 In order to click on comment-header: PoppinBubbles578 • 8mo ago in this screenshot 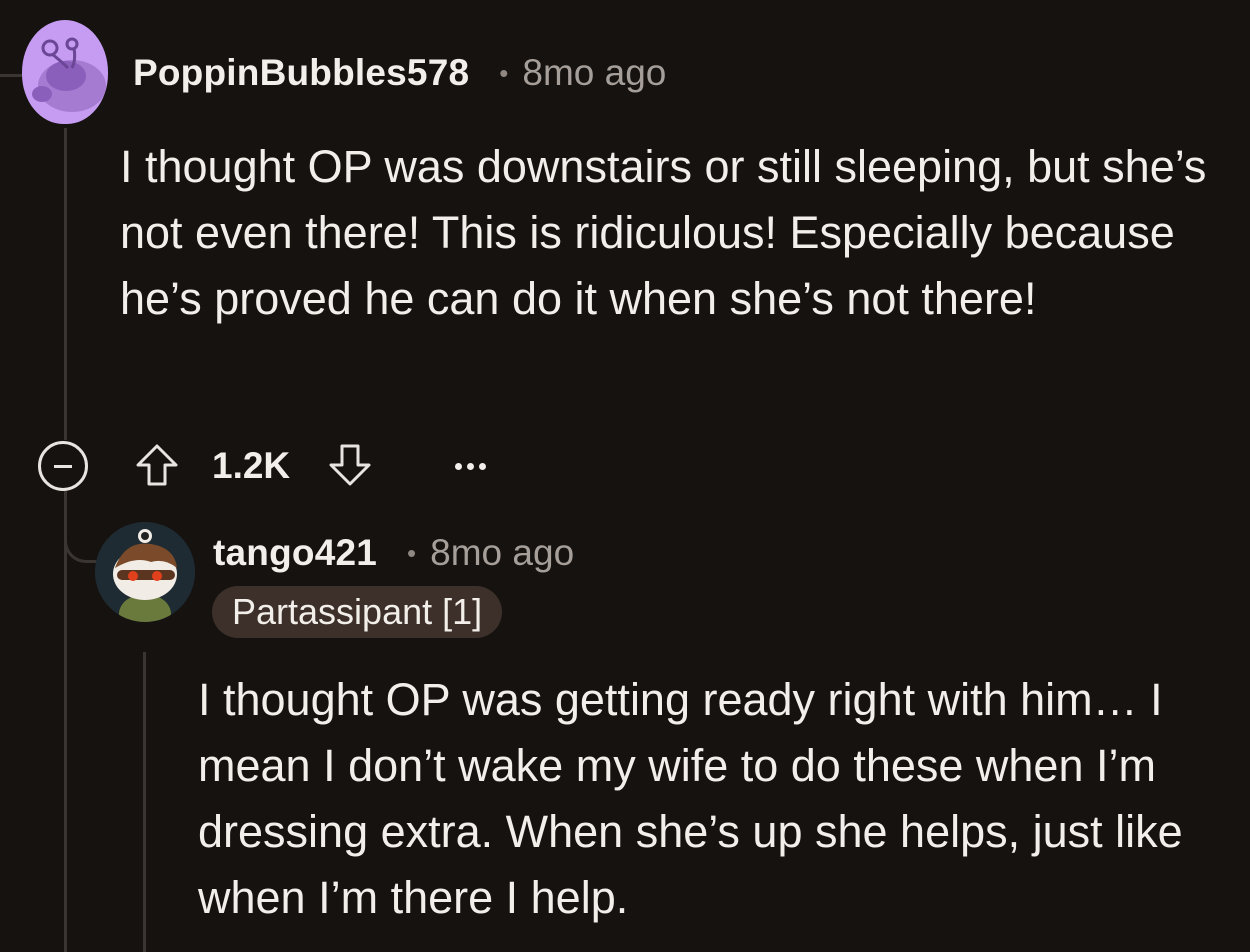, I will do `click(399, 73)`.